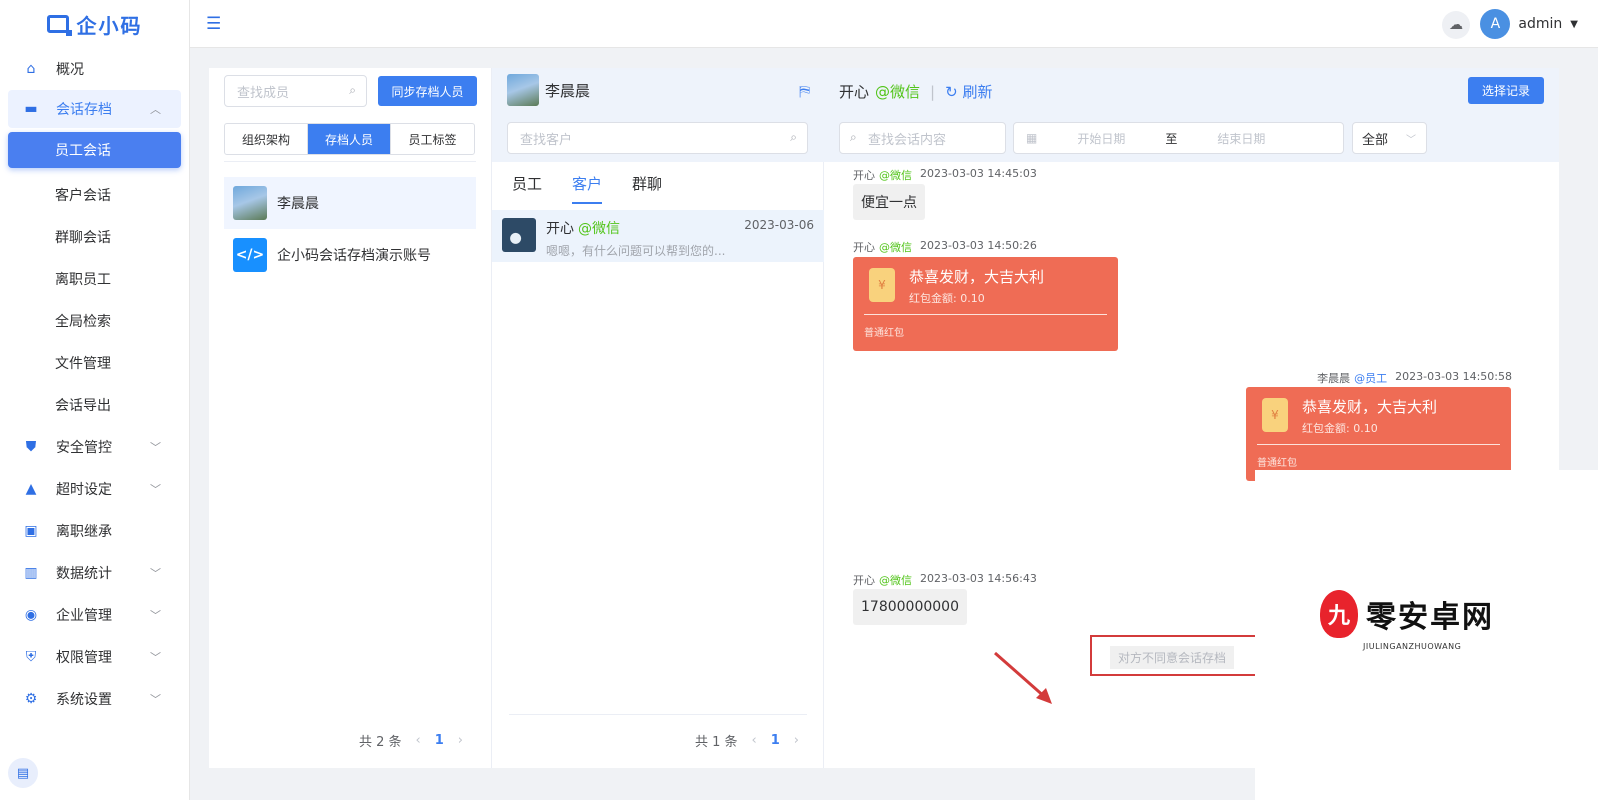  I want to click on member-item: </> 企小码会话存档演示账号, so click(350, 255).